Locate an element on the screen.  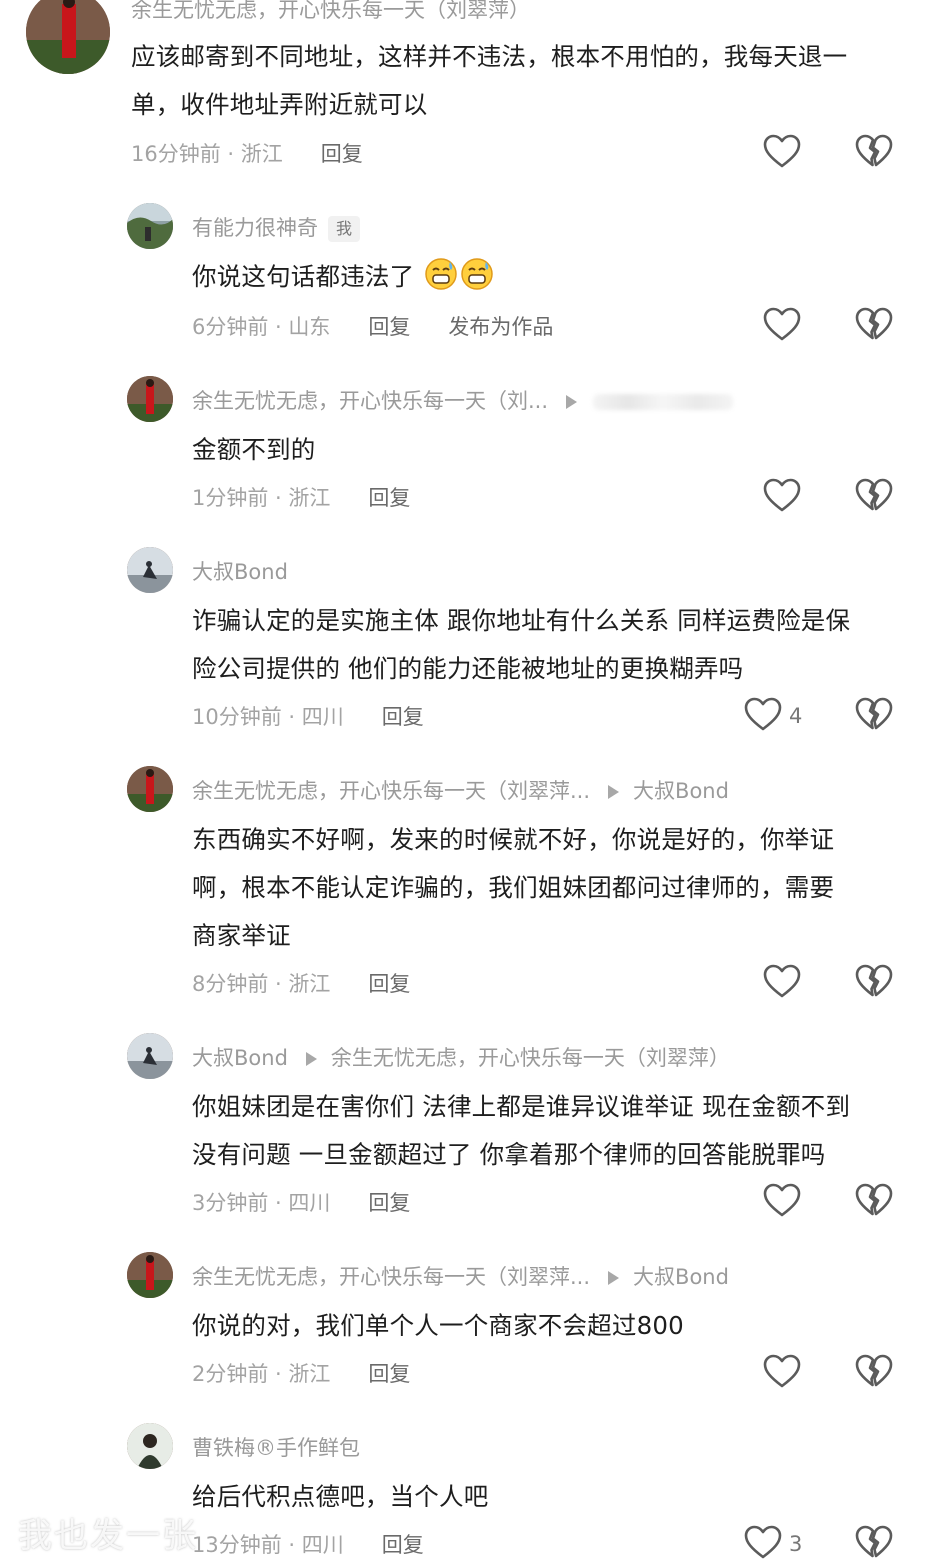
comment-line: 给后代积点德吧，当个人吧 is located at coordinates (340, 1496).